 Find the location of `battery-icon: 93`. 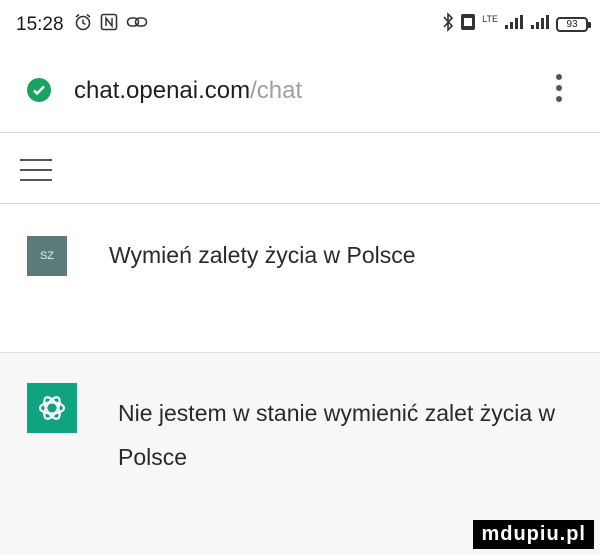

battery-icon: 93 is located at coordinates (573, 24).